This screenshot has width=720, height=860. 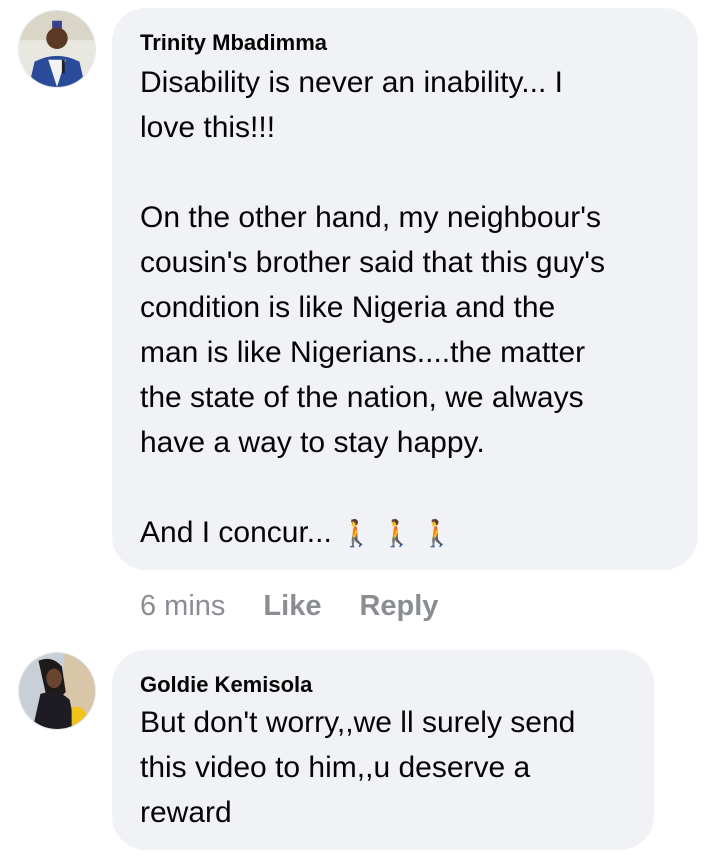 I want to click on like-button: Like, so click(x=292, y=606).